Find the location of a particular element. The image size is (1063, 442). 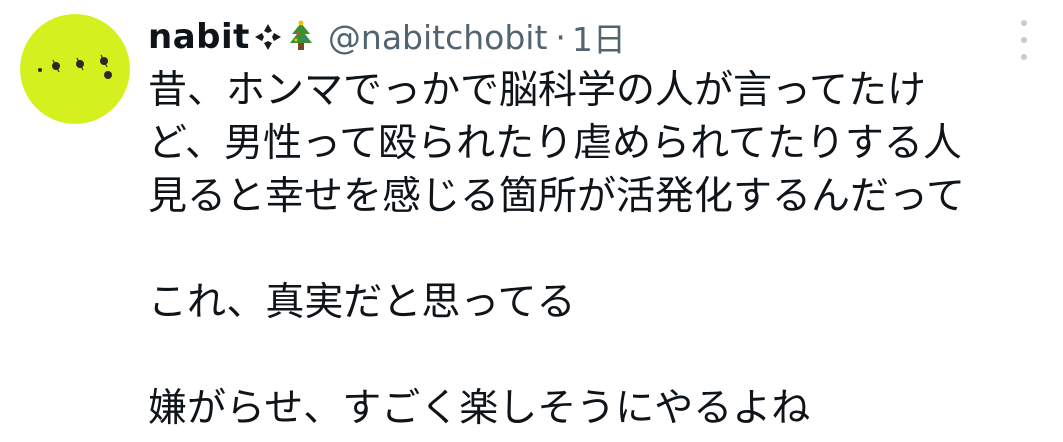

avatar is located at coordinates (75, 69).